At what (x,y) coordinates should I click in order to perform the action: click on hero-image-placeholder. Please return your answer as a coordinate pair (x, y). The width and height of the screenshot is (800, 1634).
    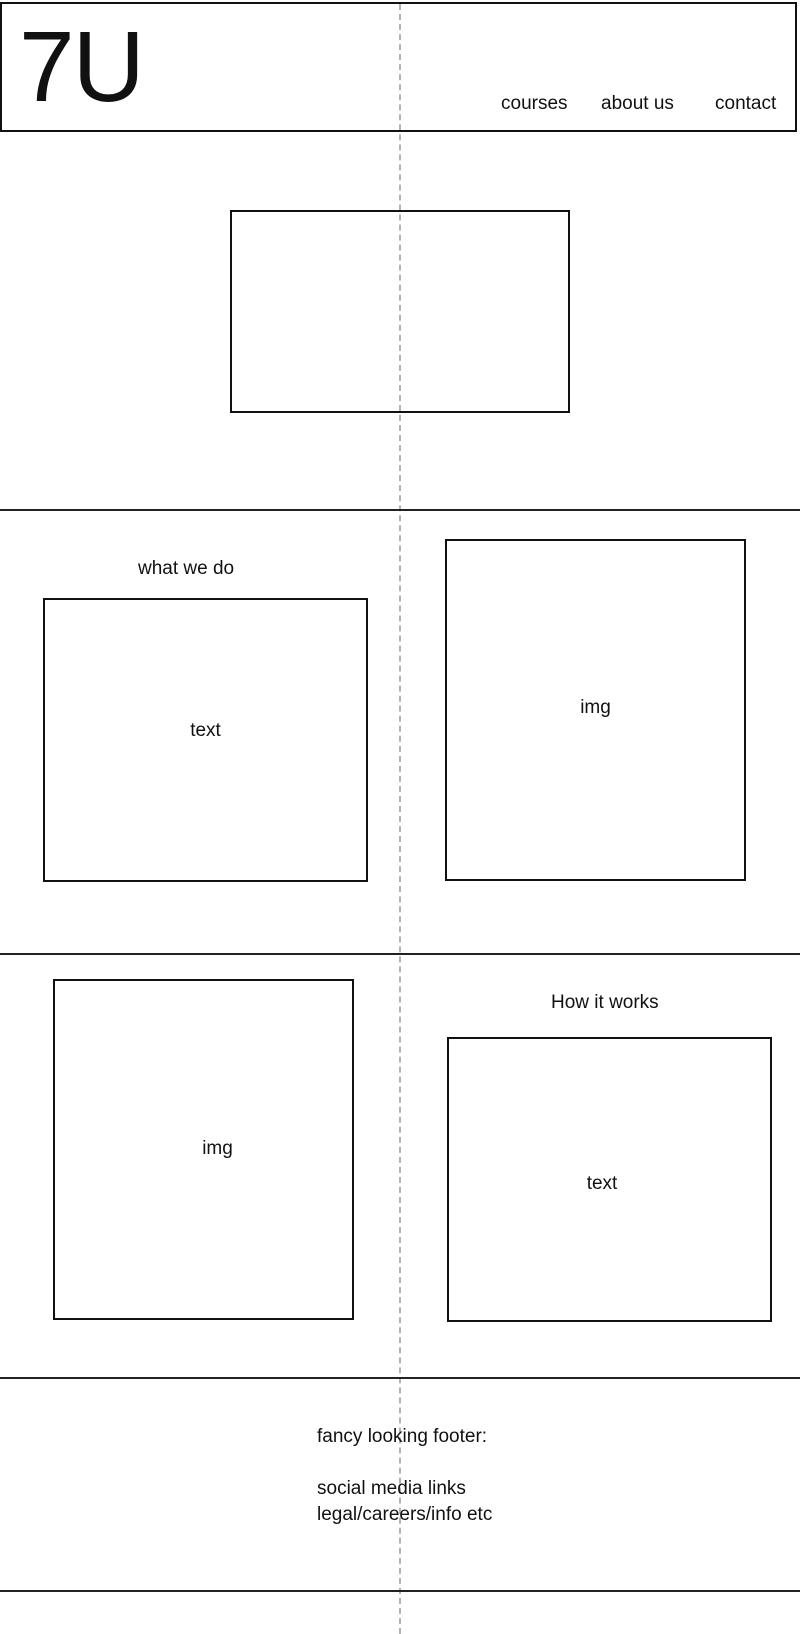
    Looking at the image, I should click on (400, 311).